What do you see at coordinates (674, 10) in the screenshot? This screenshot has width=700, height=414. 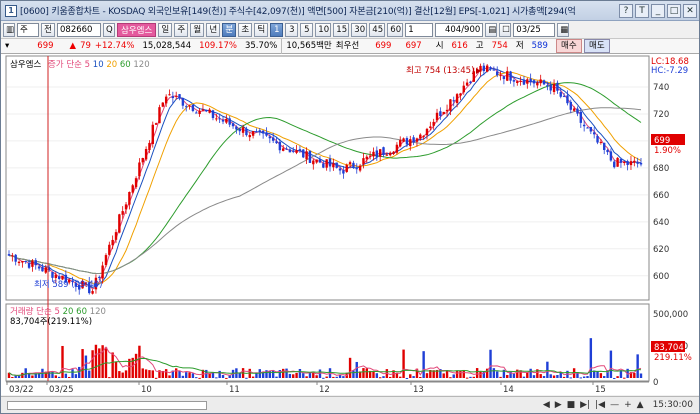 I see `maximize-button: □` at bounding box center [674, 10].